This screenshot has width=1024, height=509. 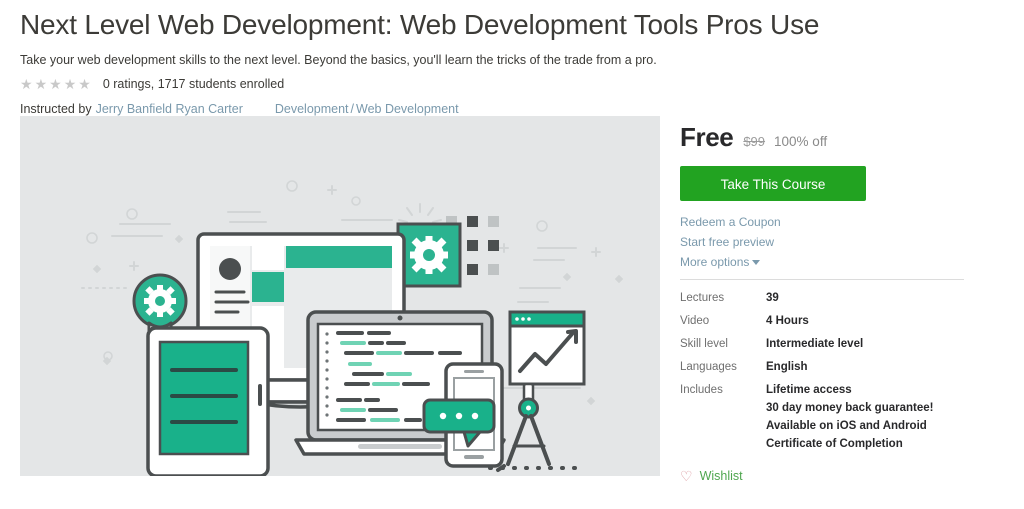 I want to click on chevron-down-icon, so click(x=756, y=262).